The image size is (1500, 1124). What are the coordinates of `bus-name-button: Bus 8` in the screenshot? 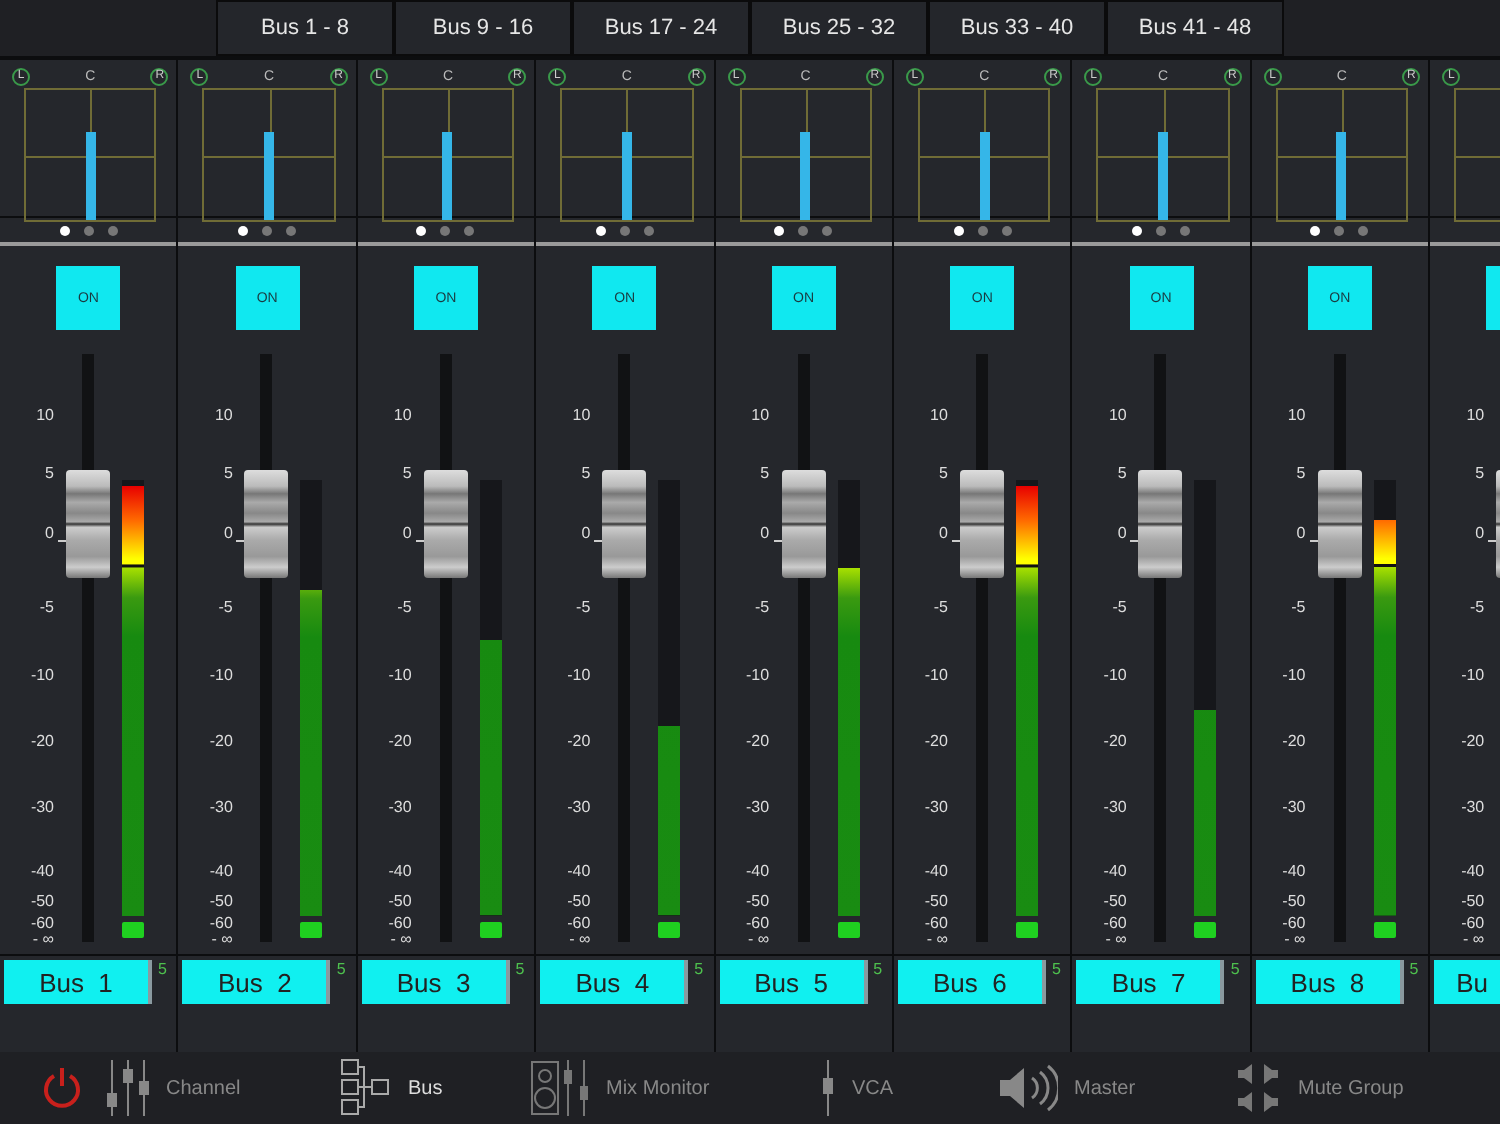 It's located at (1329, 982).